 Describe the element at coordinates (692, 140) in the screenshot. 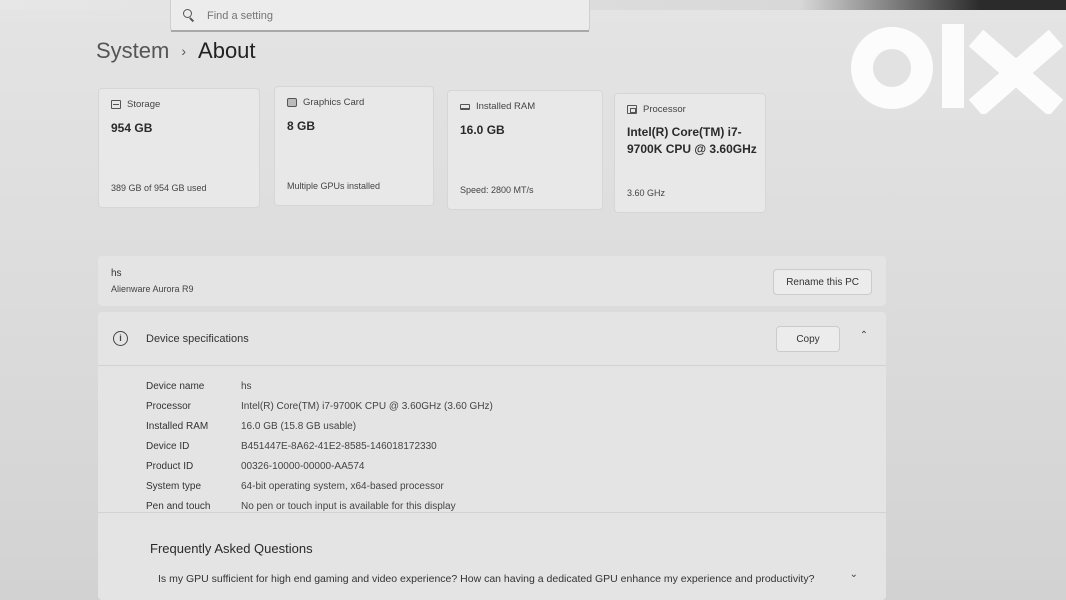

I see `card-value: Intel(R) Core(TM) i7-9700K CPU @ 3.60GHz` at that location.